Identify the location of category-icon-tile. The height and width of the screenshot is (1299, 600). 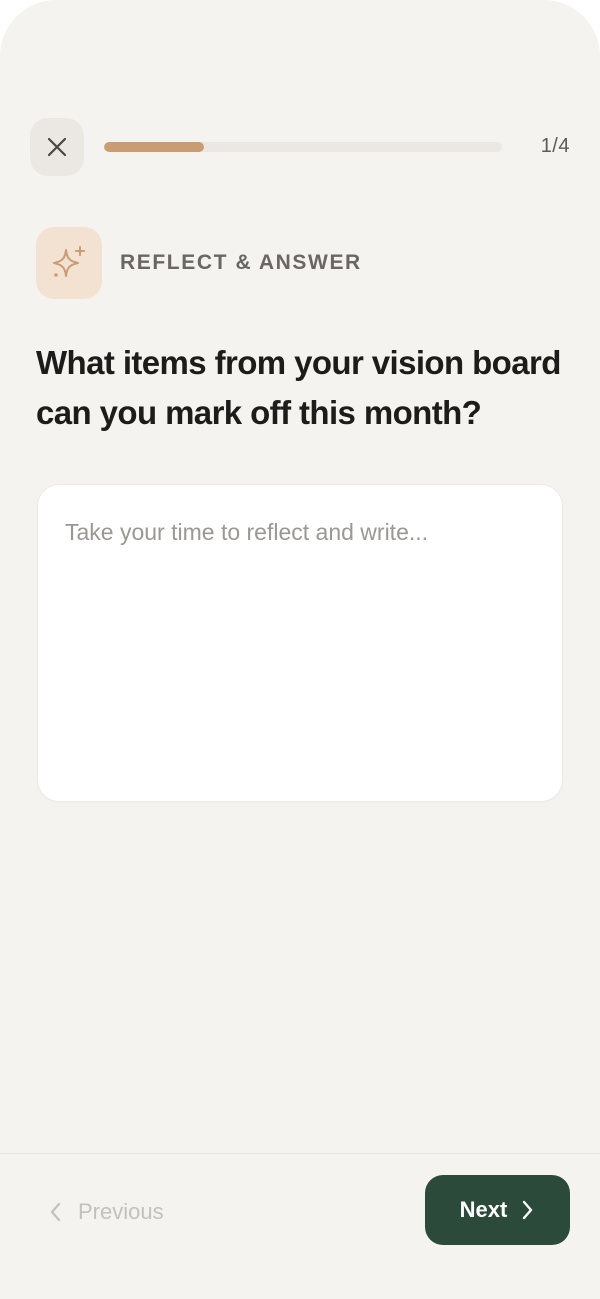
(69, 263).